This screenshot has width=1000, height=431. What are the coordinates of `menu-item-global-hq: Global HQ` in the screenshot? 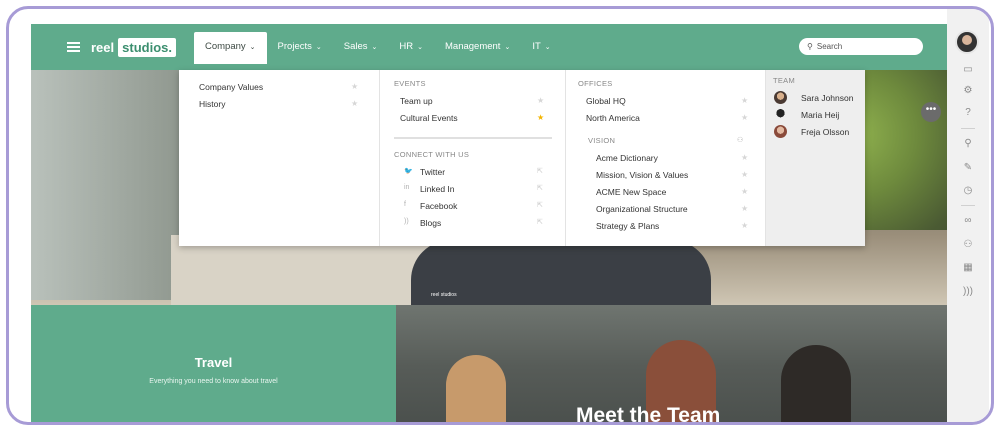 It's located at (606, 101).